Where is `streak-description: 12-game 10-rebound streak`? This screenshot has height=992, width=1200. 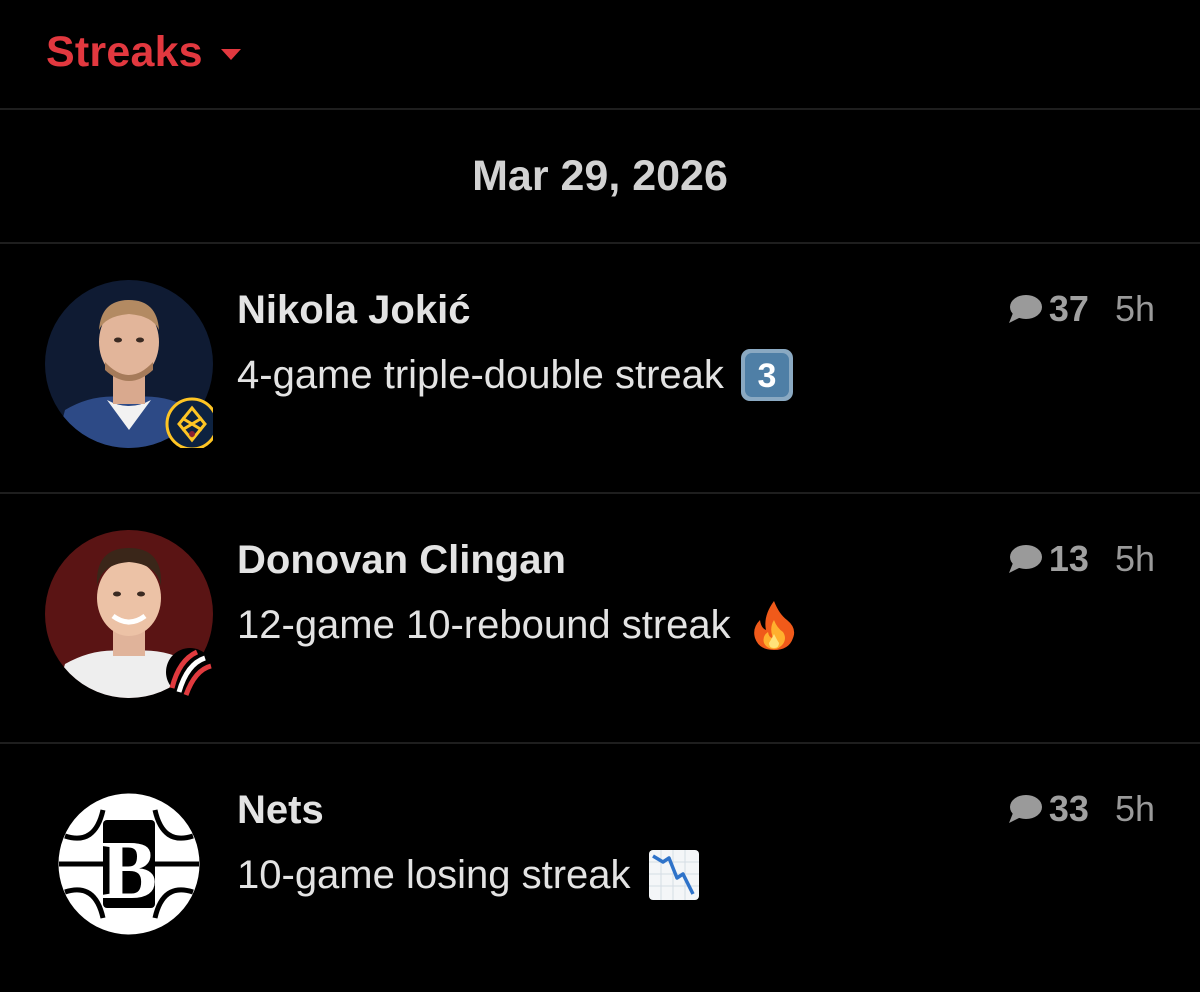
streak-description: 12-game 10-rebound streak is located at coordinates (519, 625).